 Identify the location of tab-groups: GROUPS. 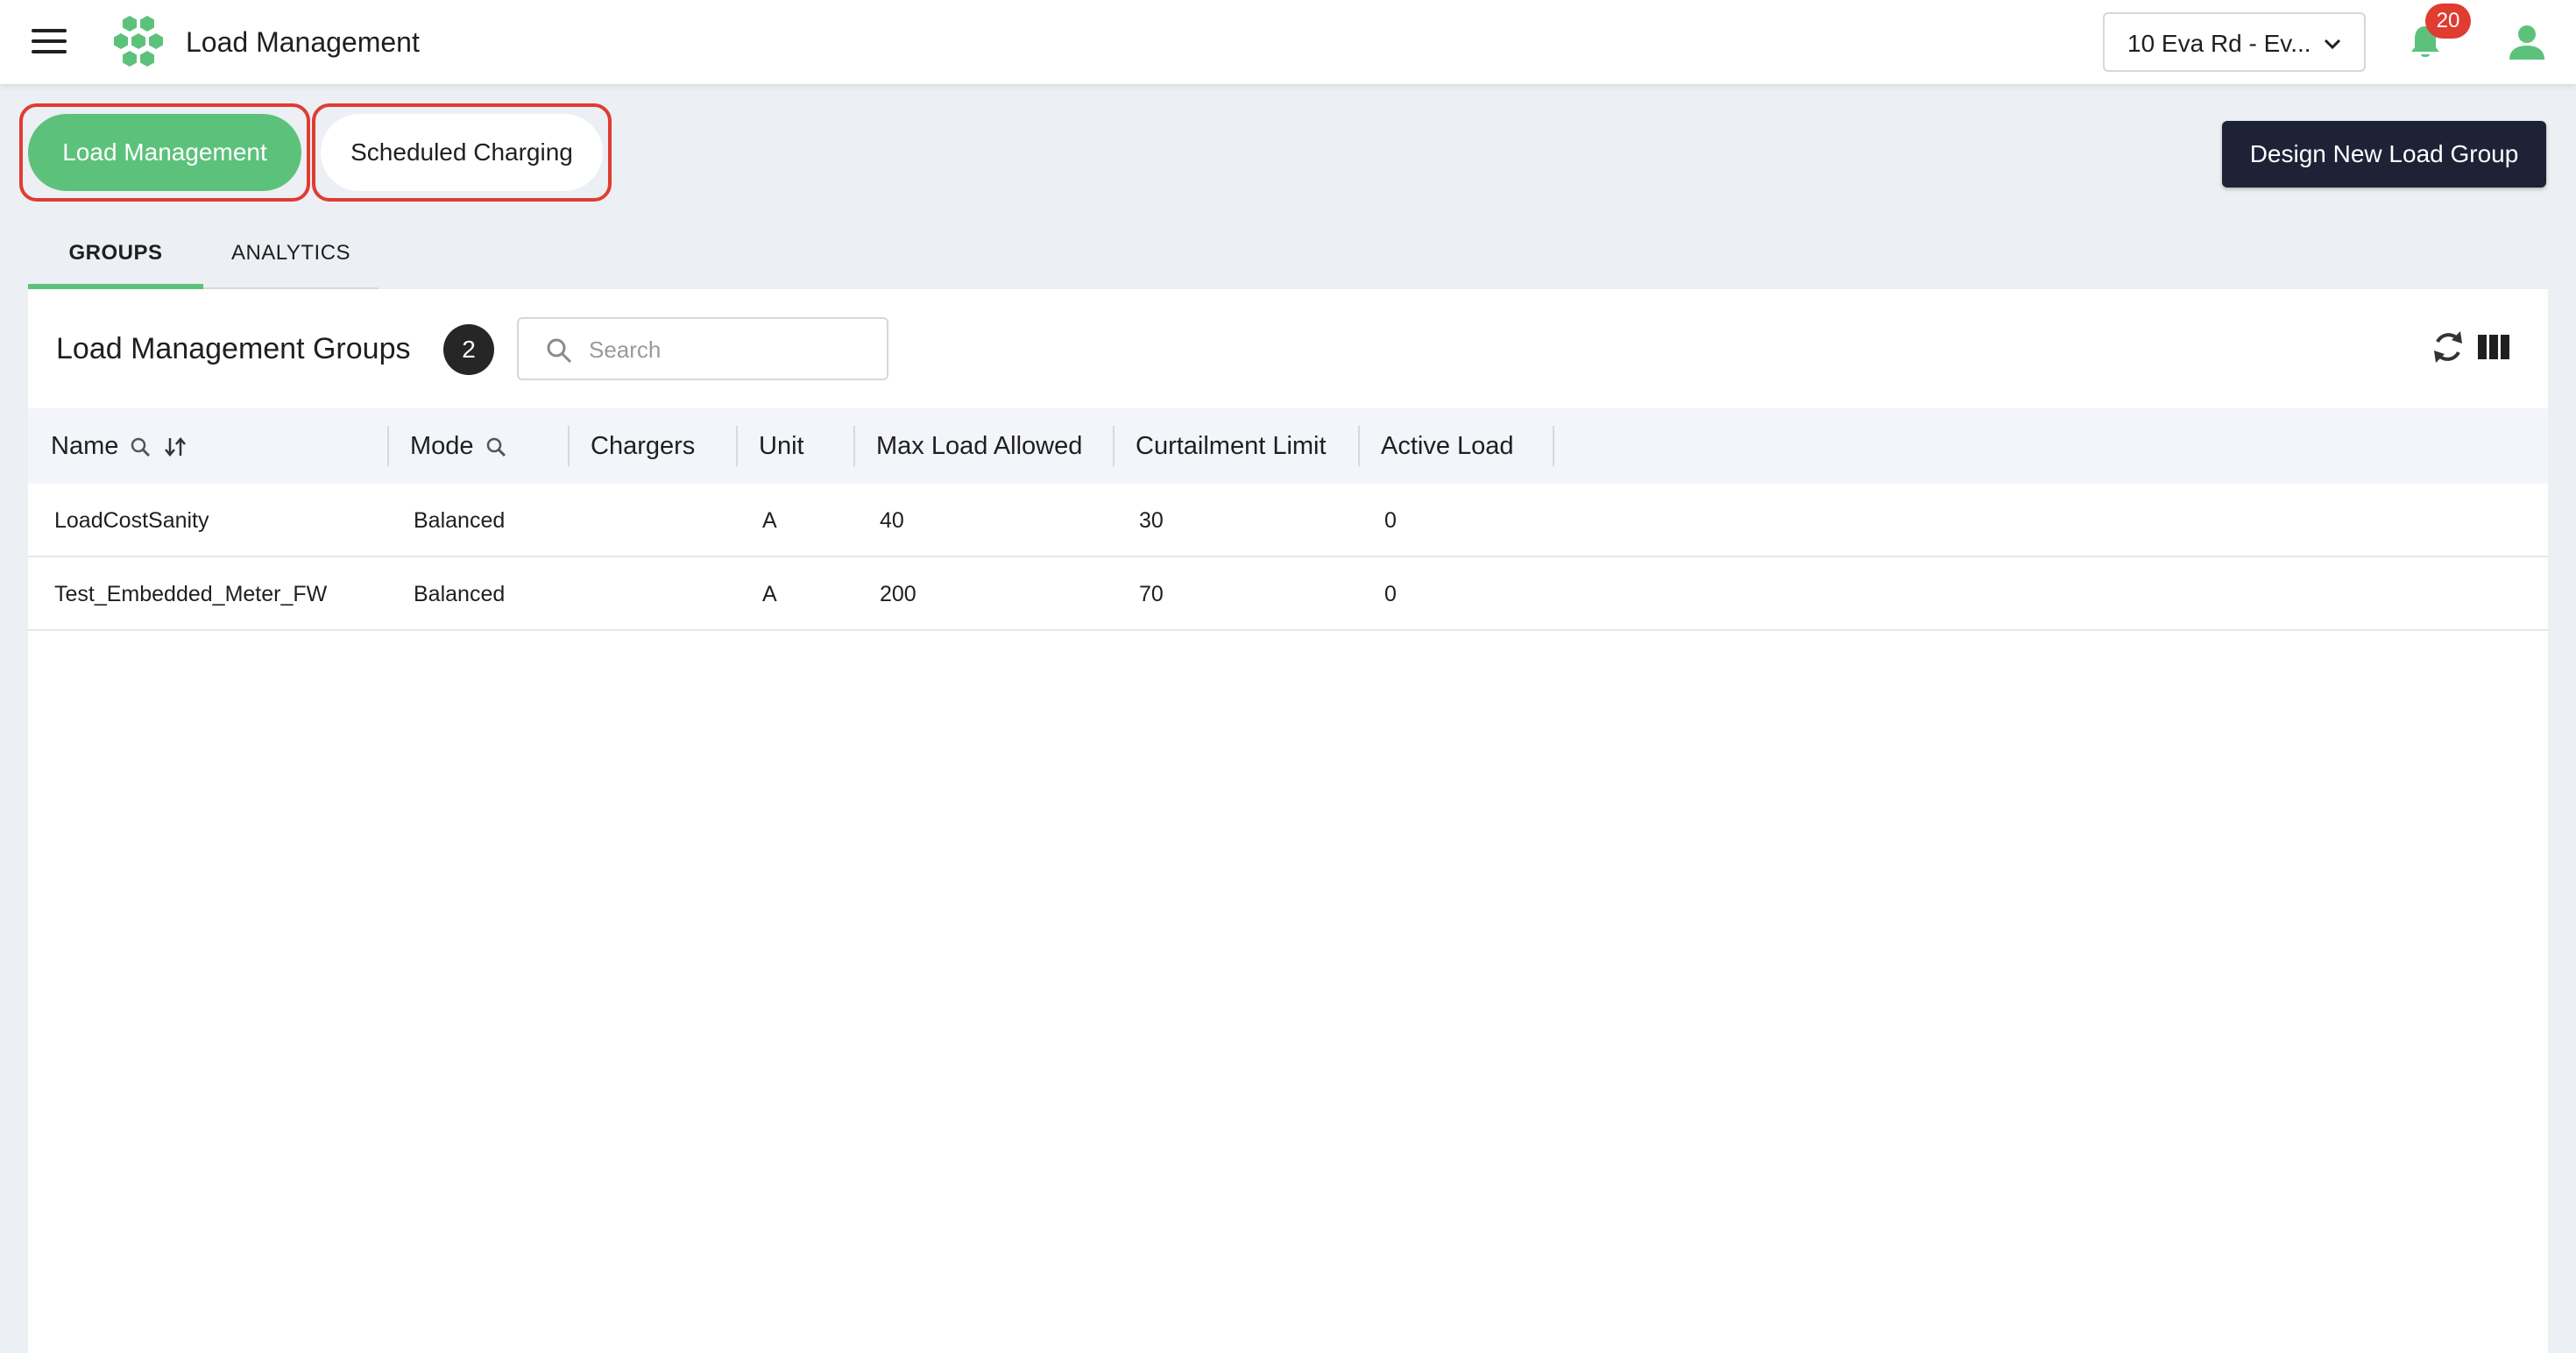
(115, 259).